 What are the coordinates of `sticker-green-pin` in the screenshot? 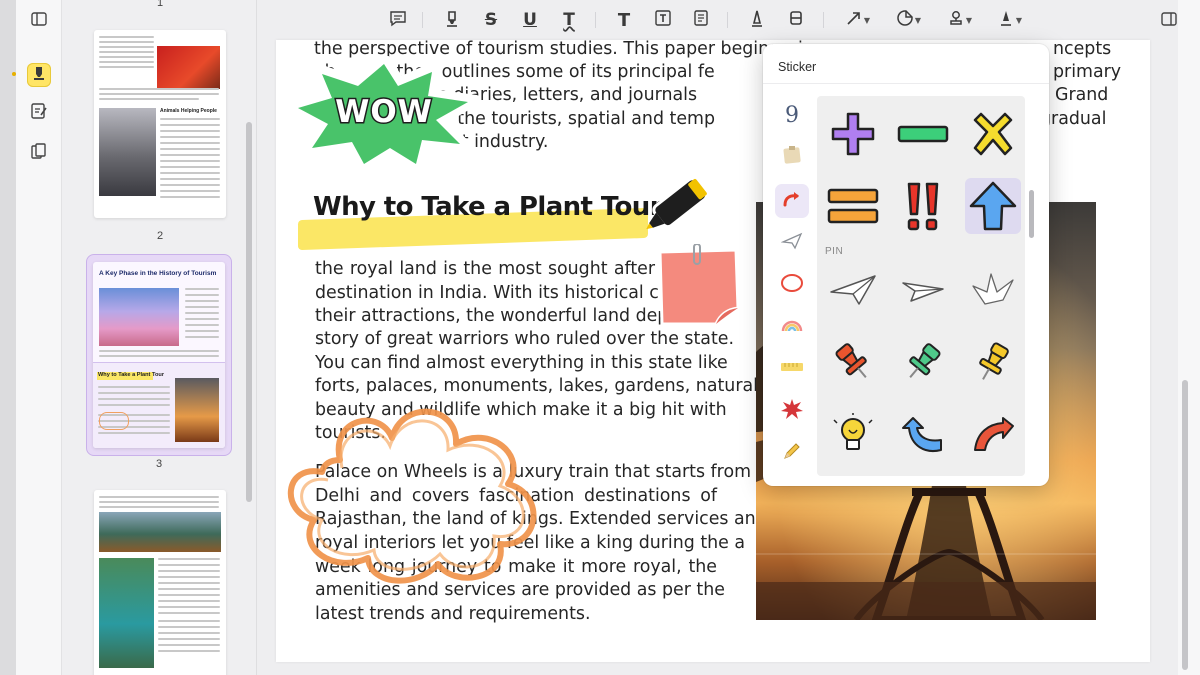 It's located at (923, 362).